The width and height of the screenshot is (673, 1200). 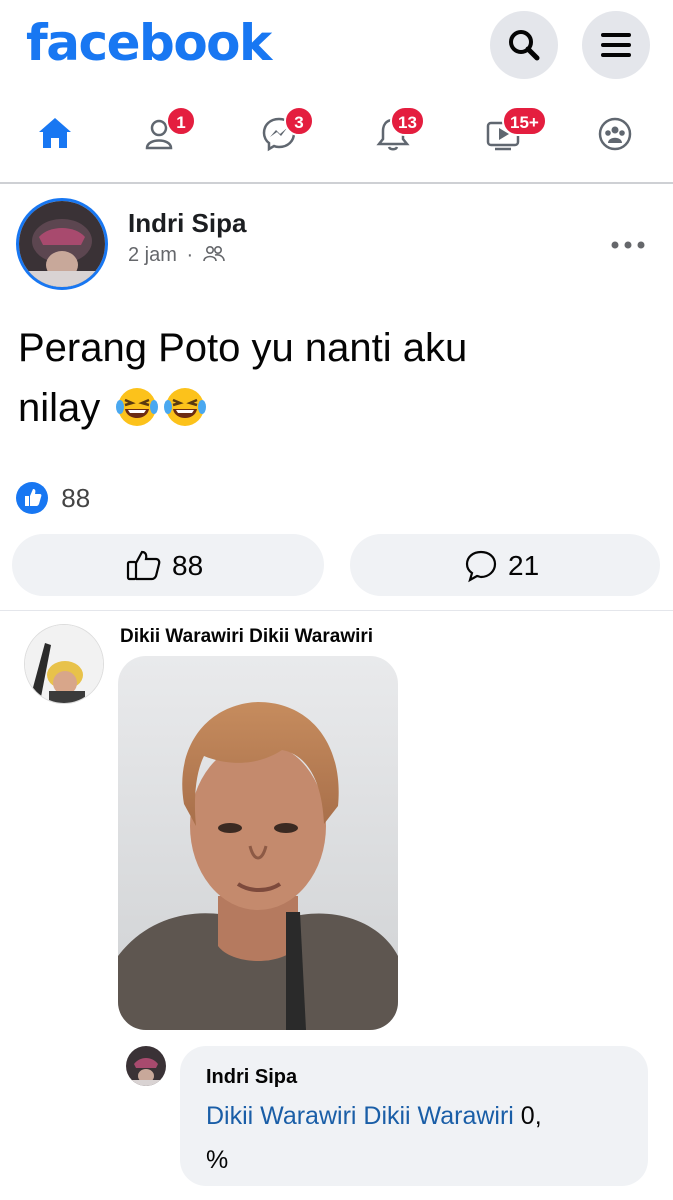 I want to click on comment-button: 21, so click(x=505, y=565).